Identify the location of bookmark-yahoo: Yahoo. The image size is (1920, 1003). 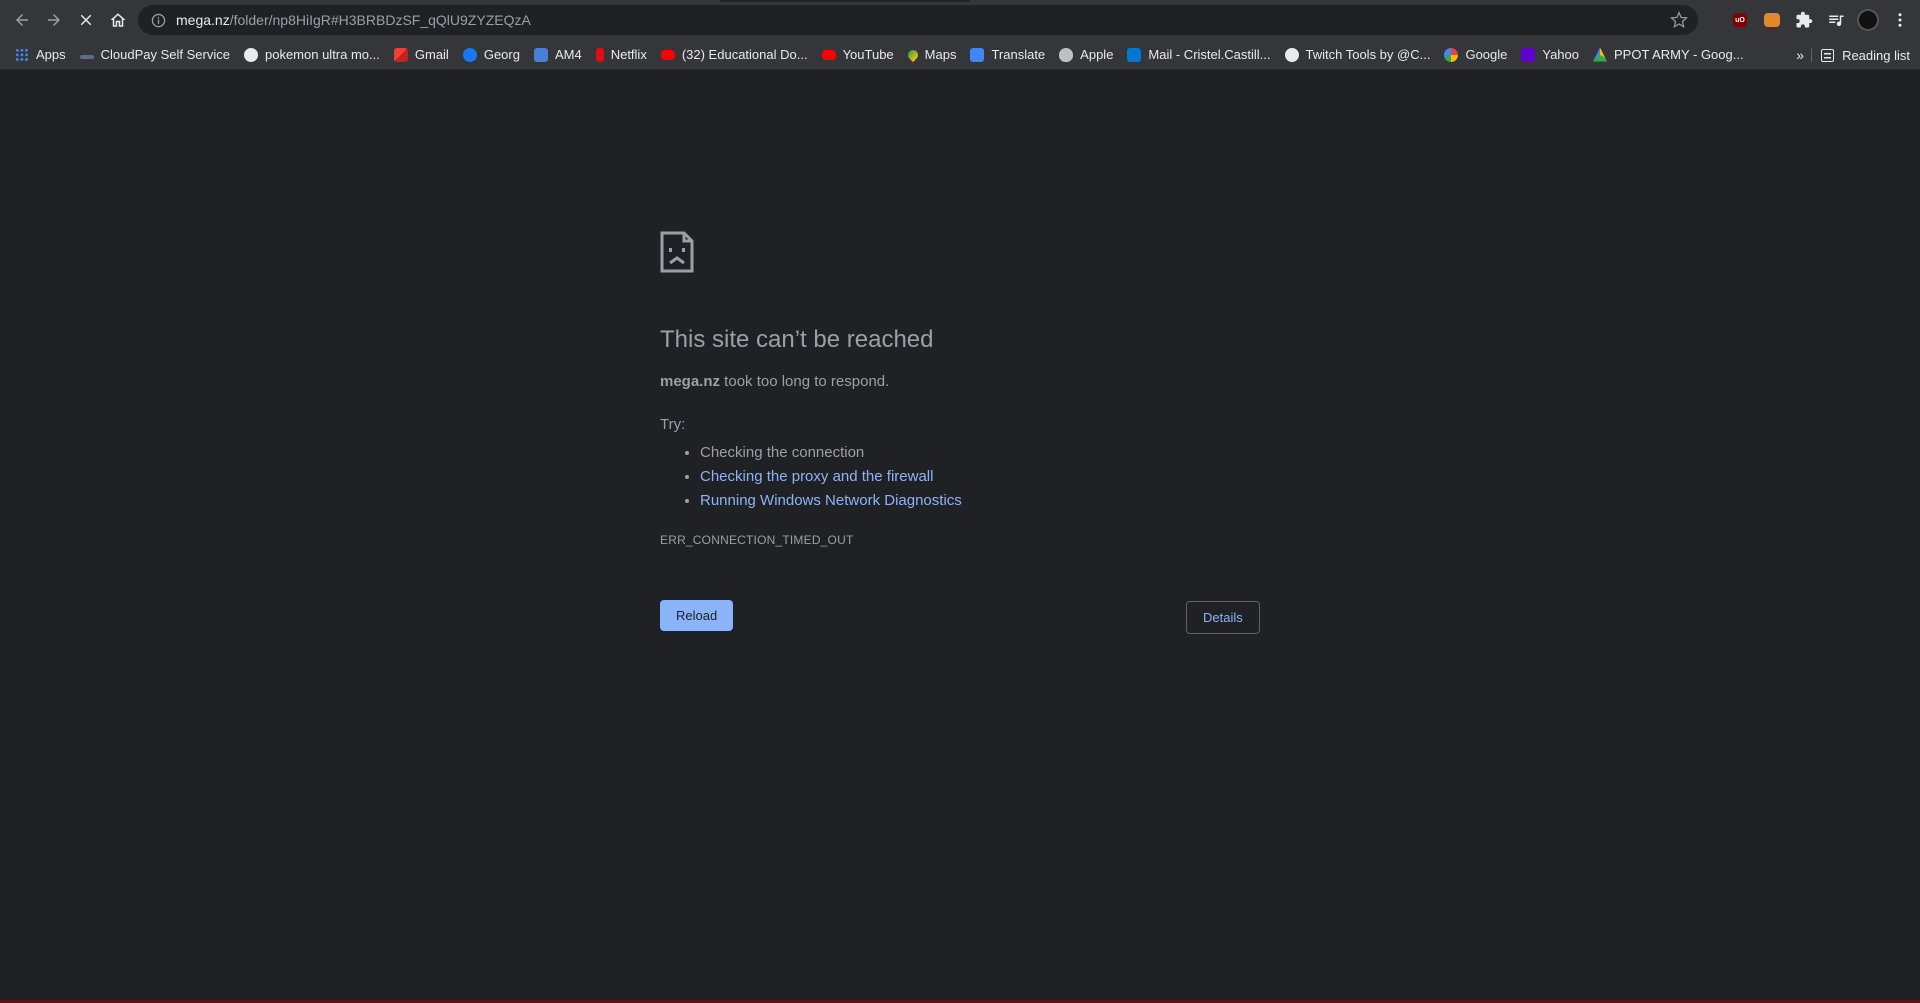
(1550, 55).